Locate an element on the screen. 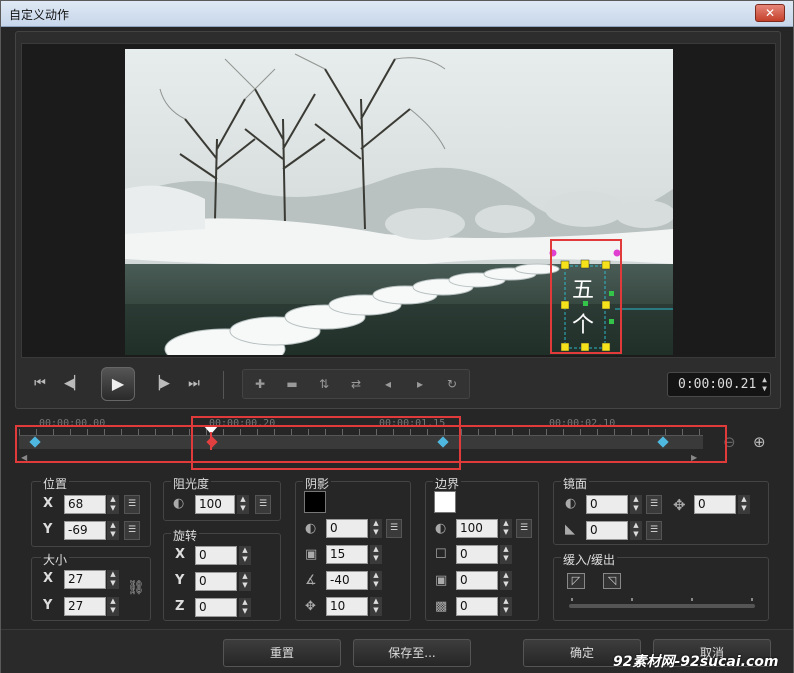 The width and height of the screenshot is (794, 673). shadow-opacity-menu: ☰ is located at coordinates (394, 528).